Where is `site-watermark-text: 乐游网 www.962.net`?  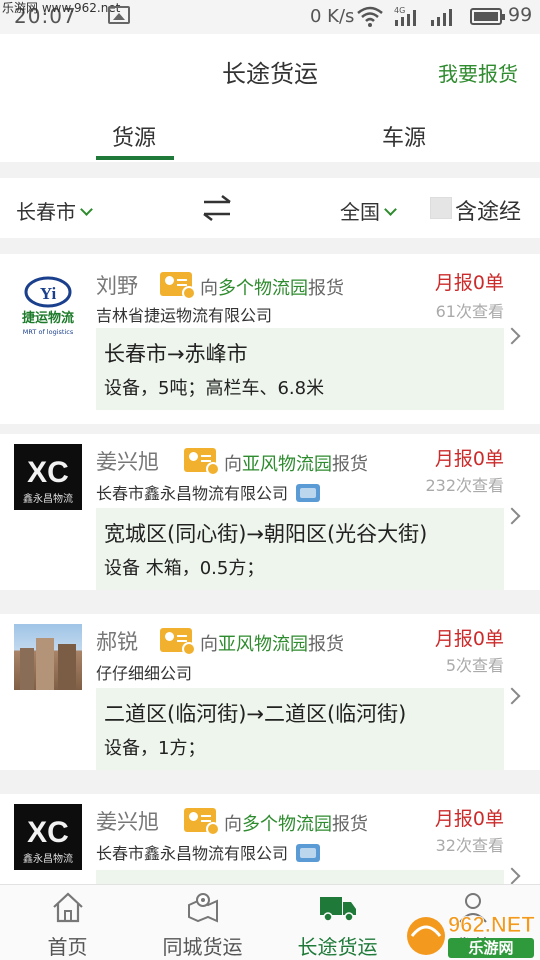
site-watermark-text: 乐游网 www.962.net is located at coordinates (61, 8).